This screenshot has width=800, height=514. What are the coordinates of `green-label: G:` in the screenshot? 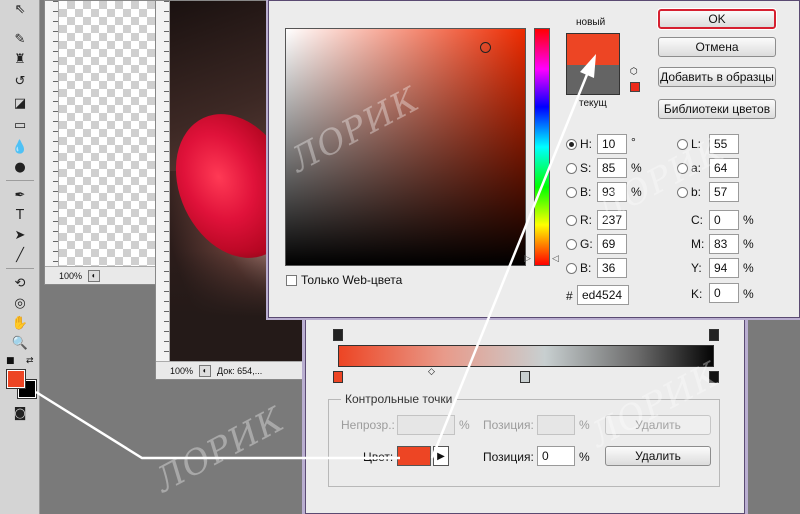 It's located at (586, 244).